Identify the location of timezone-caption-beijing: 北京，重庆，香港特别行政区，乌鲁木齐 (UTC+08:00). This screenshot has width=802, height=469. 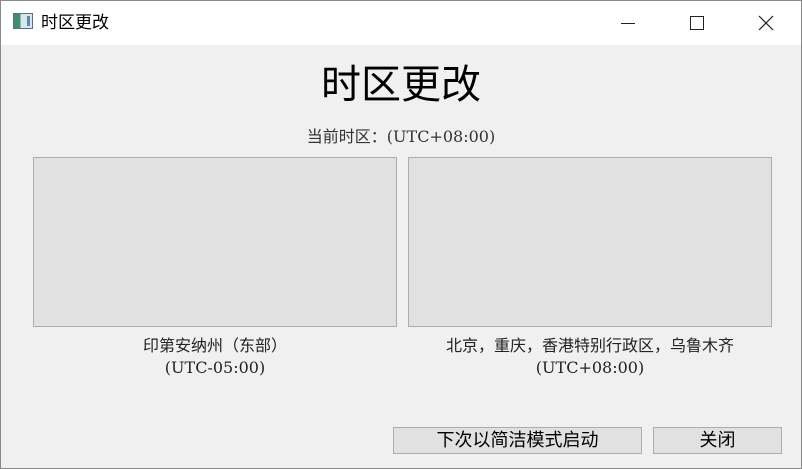
(590, 357).